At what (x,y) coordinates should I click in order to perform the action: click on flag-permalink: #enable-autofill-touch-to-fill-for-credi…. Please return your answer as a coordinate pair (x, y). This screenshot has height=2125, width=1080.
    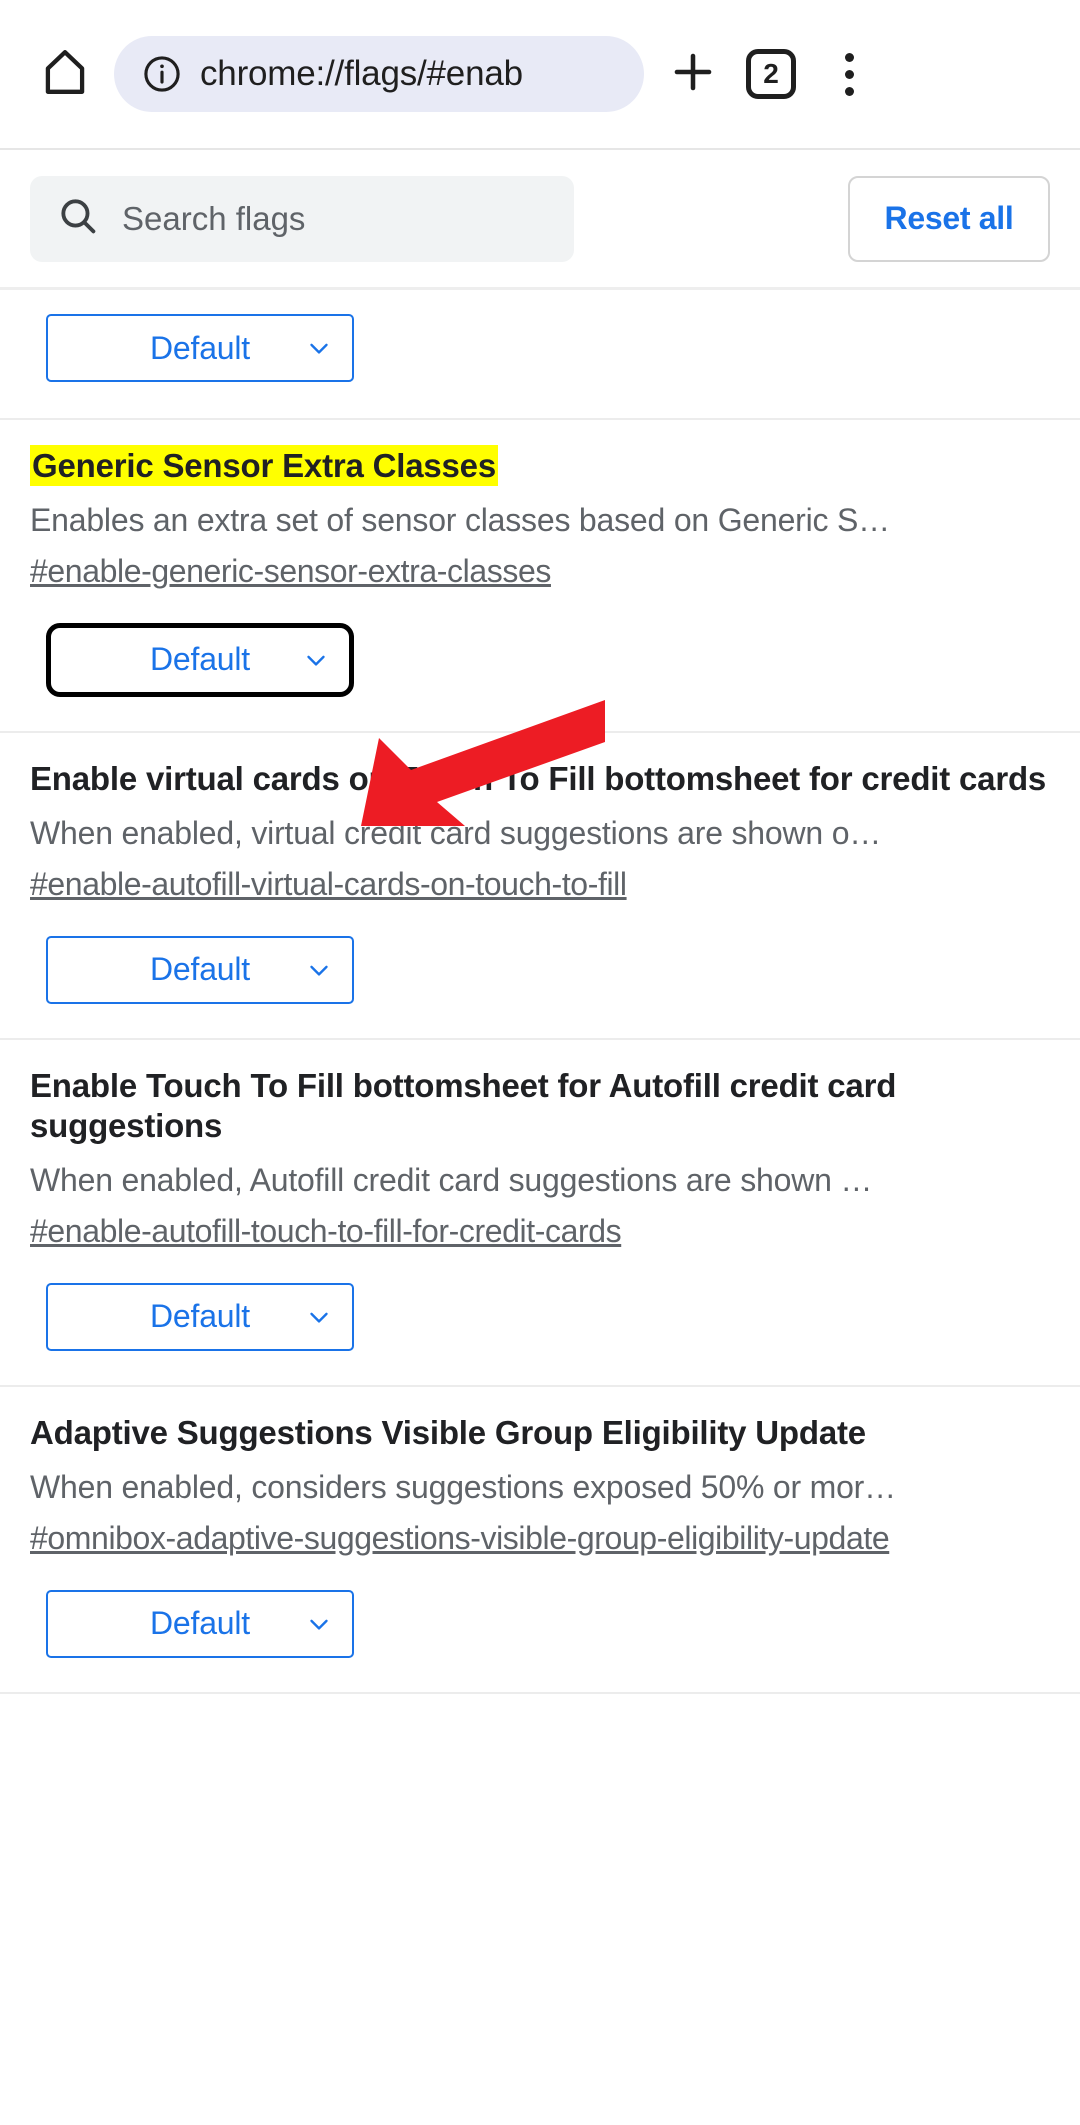
    Looking at the image, I should click on (540, 1232).